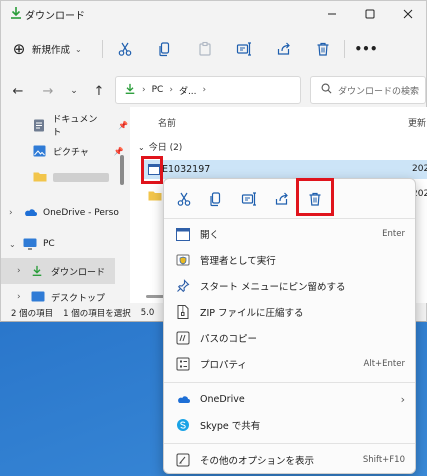  What do you see at coordinates (370, 14) in the screenshot?
I see `maximize-button` at bounding box center [370, 14].